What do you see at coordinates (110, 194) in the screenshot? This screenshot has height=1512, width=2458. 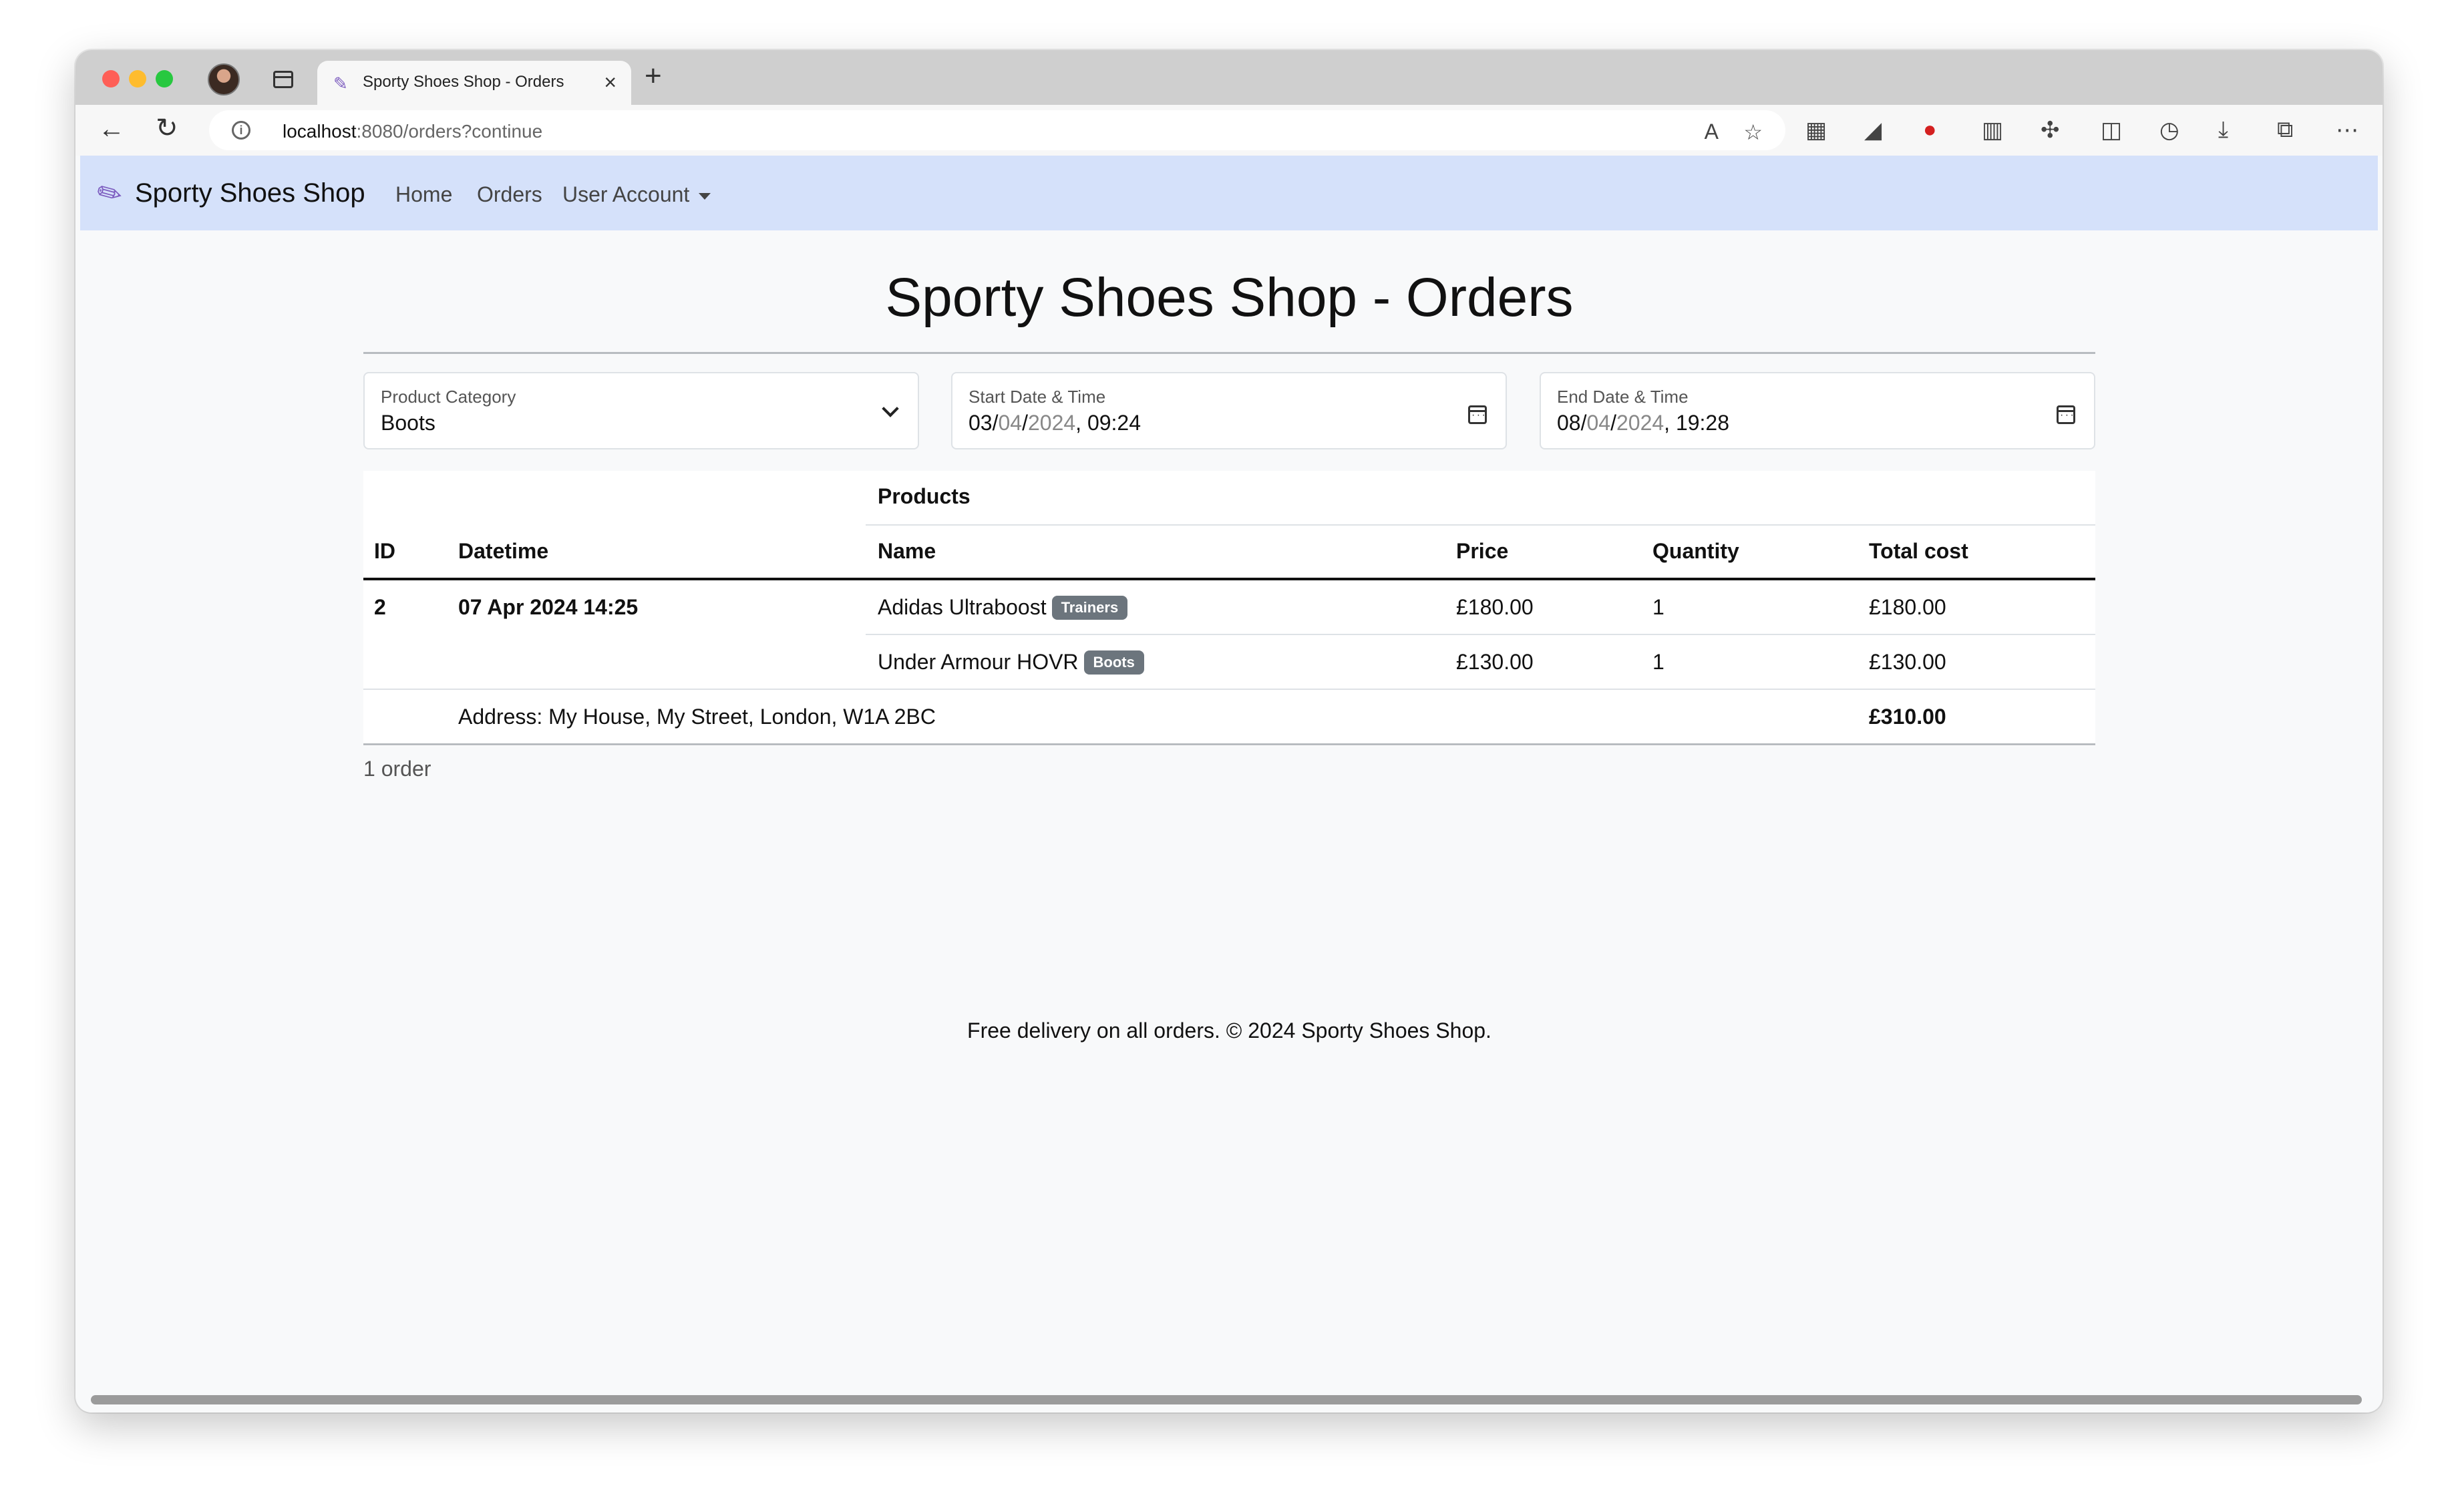 I see `shoe-icon: ✎` at bounding box center [110, 194].